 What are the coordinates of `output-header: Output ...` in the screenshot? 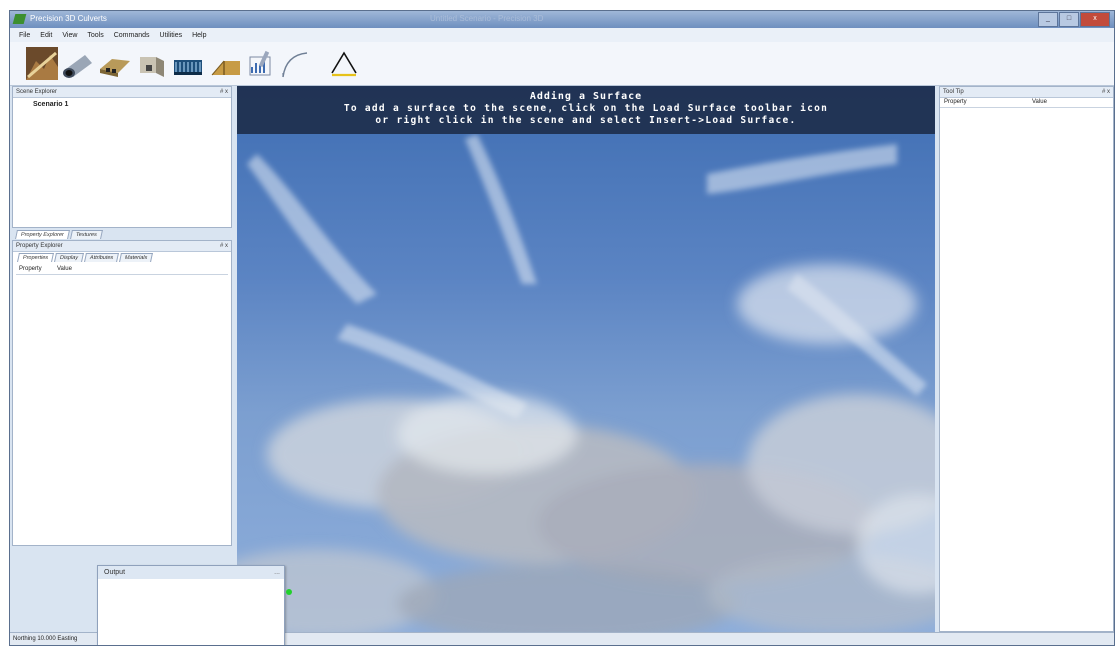 It's located at (191, 572).